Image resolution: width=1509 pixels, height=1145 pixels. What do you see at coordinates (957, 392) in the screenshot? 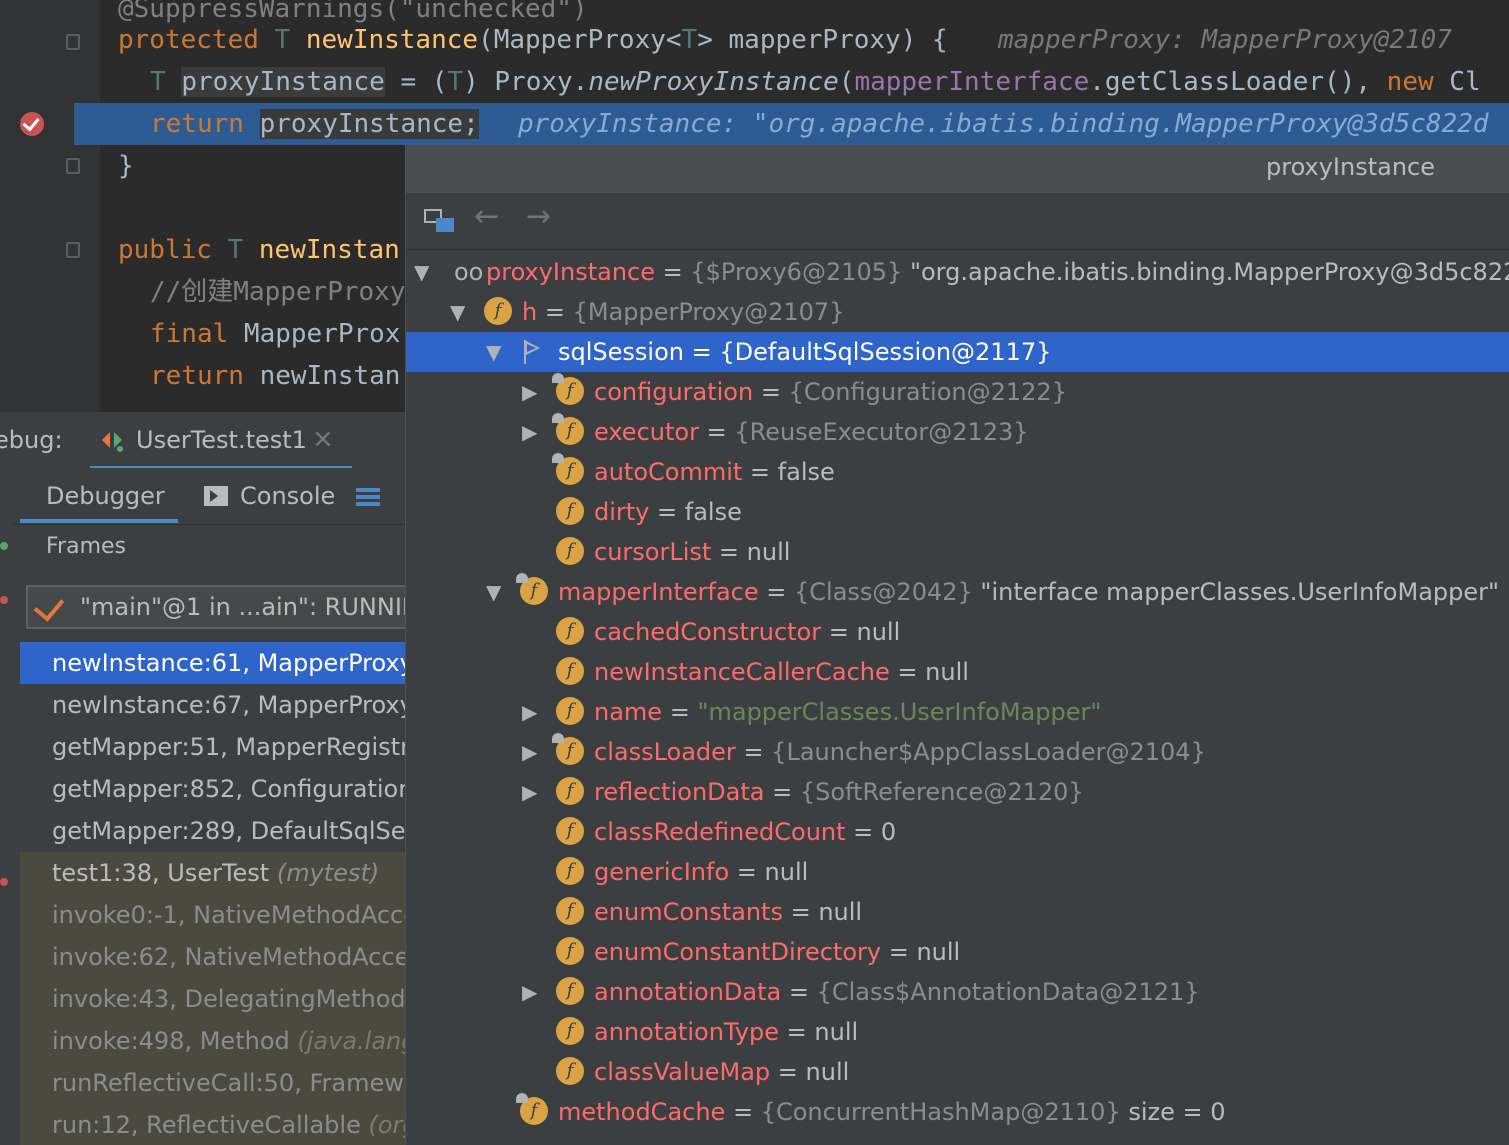
I see `variable-node: ▶ f configuration = {Configuration@2122}` at bounding box center [957, 392].